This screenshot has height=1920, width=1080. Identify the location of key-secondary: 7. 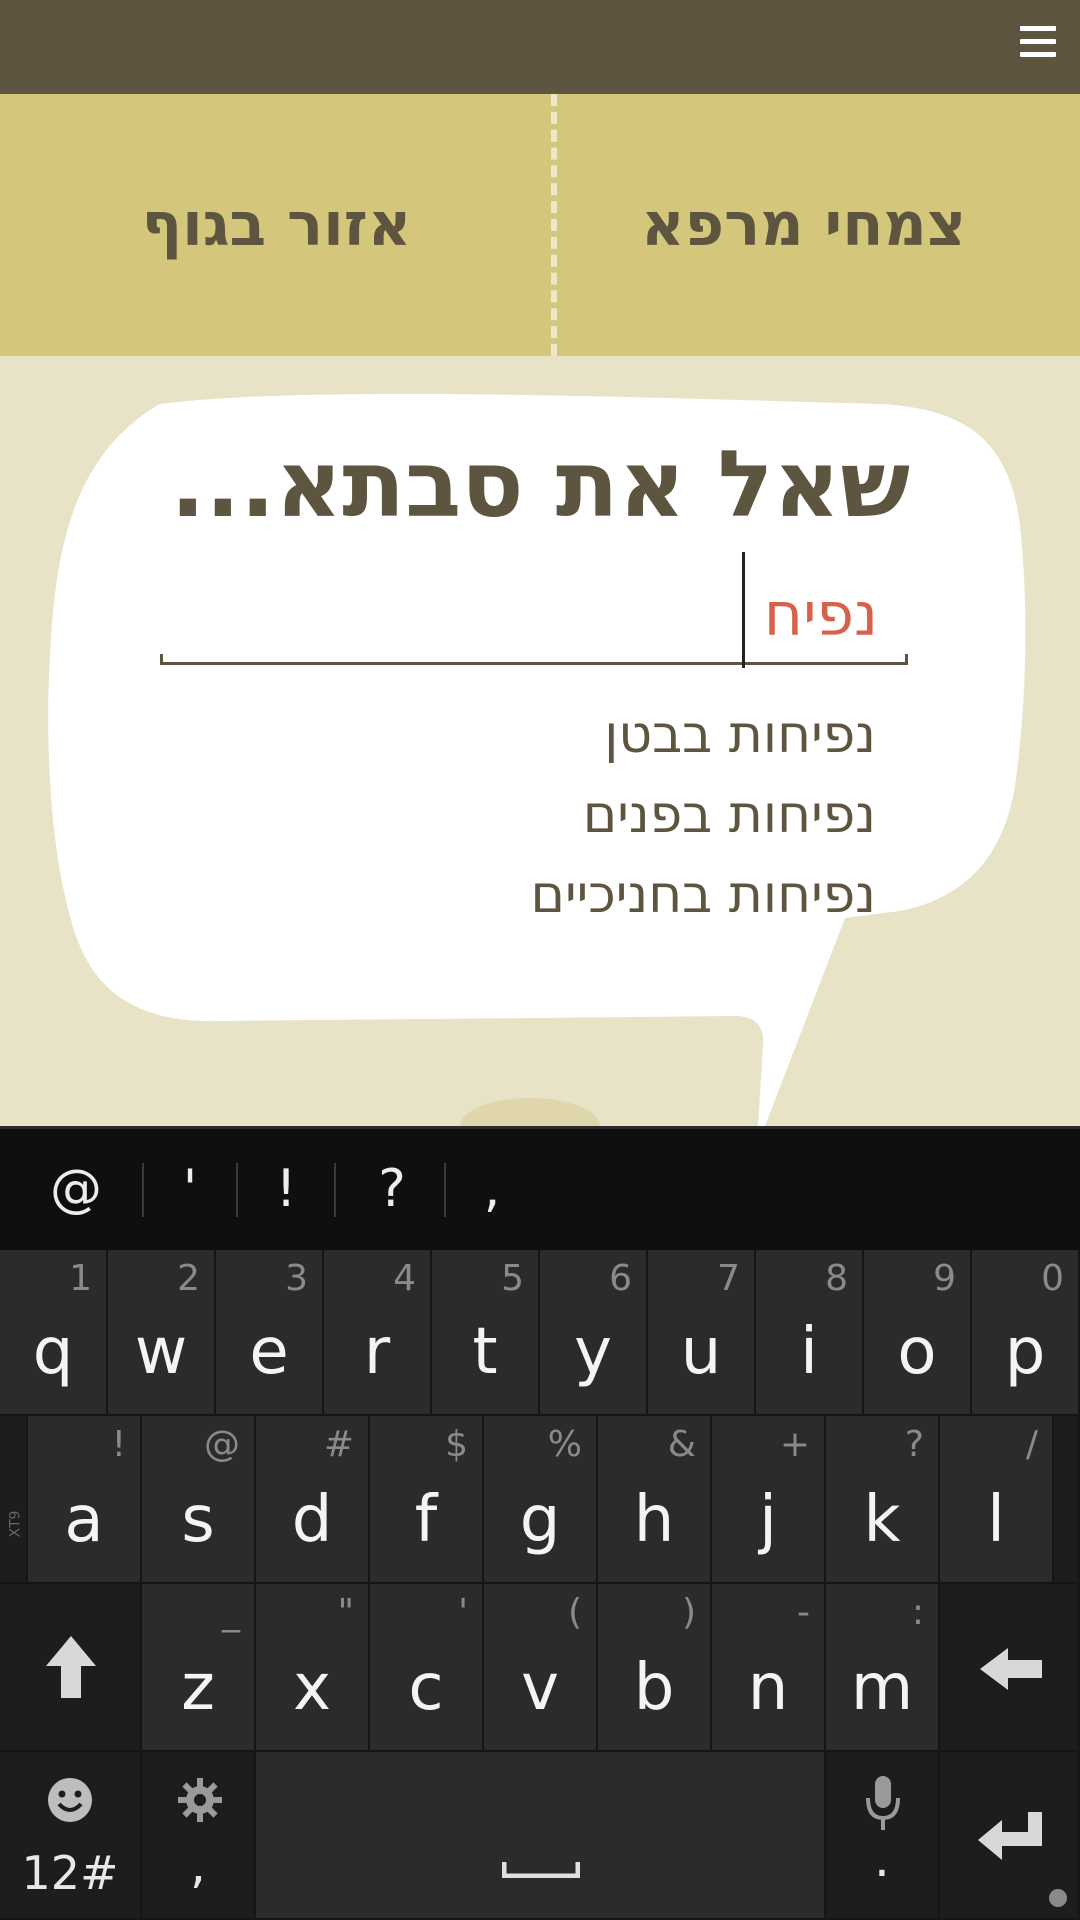
(728, 1278).